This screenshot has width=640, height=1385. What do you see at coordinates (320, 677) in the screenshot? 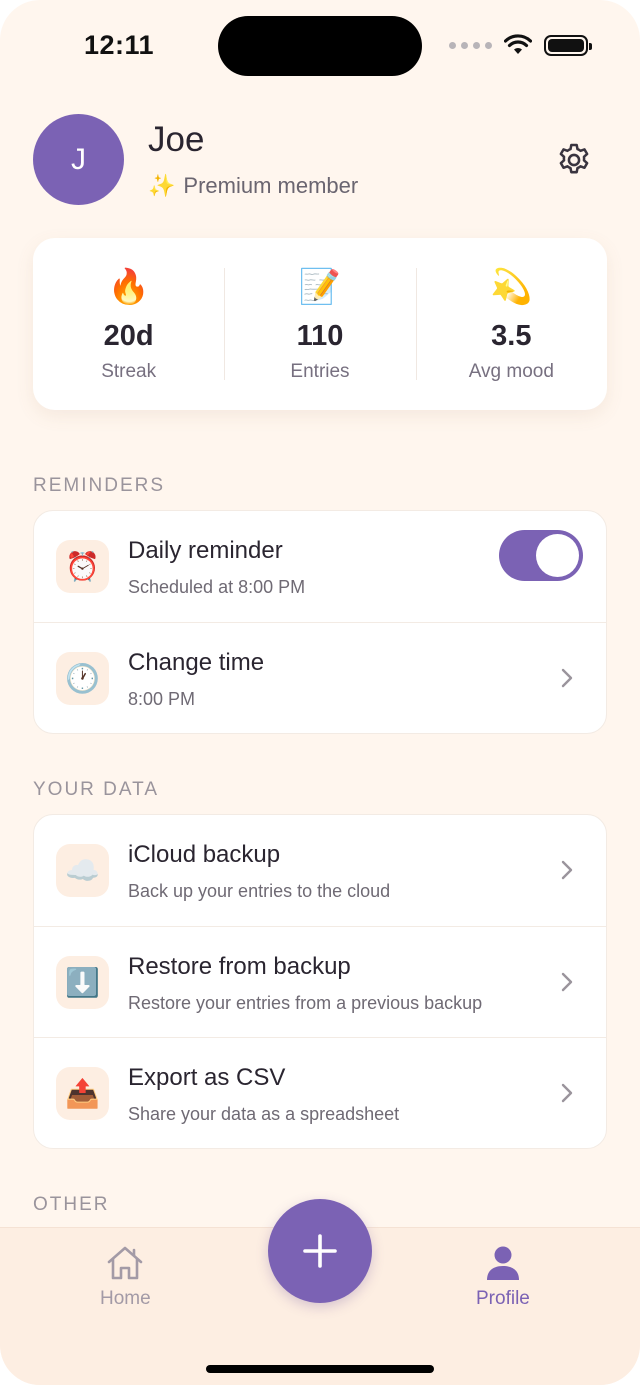
I see `change-time-row: 🕐 Change time 8:00 PM` at bounding box center [320, 677].